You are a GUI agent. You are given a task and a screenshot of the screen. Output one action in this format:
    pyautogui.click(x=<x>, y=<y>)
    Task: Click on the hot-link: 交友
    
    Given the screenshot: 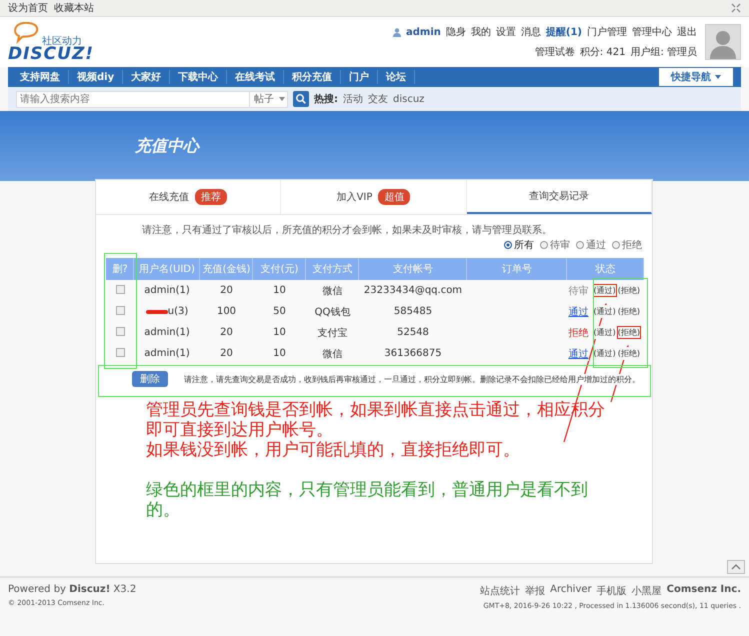 What is the action you would take?
    pyautogui.click(x=378, y=99)
    